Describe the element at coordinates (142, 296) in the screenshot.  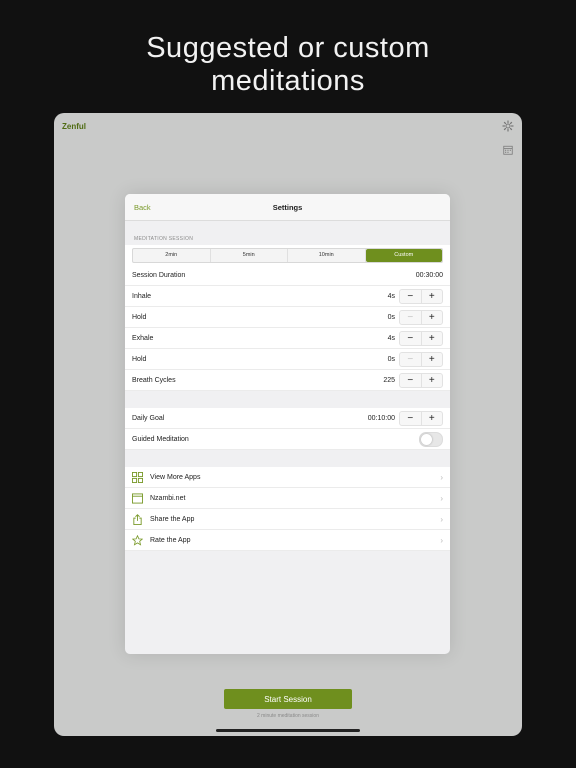
I see `inhale-label: Inhale` at that location.